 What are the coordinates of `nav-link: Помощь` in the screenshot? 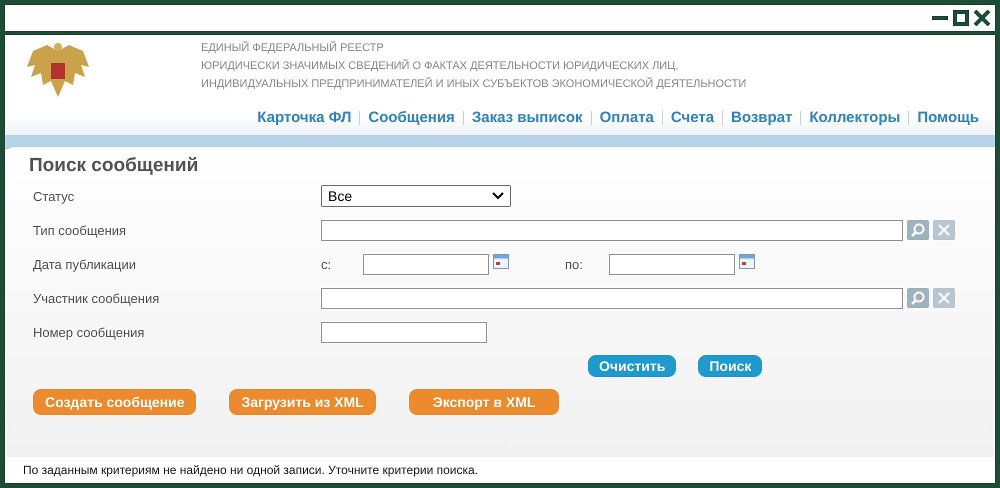 It's located at (948, 117).